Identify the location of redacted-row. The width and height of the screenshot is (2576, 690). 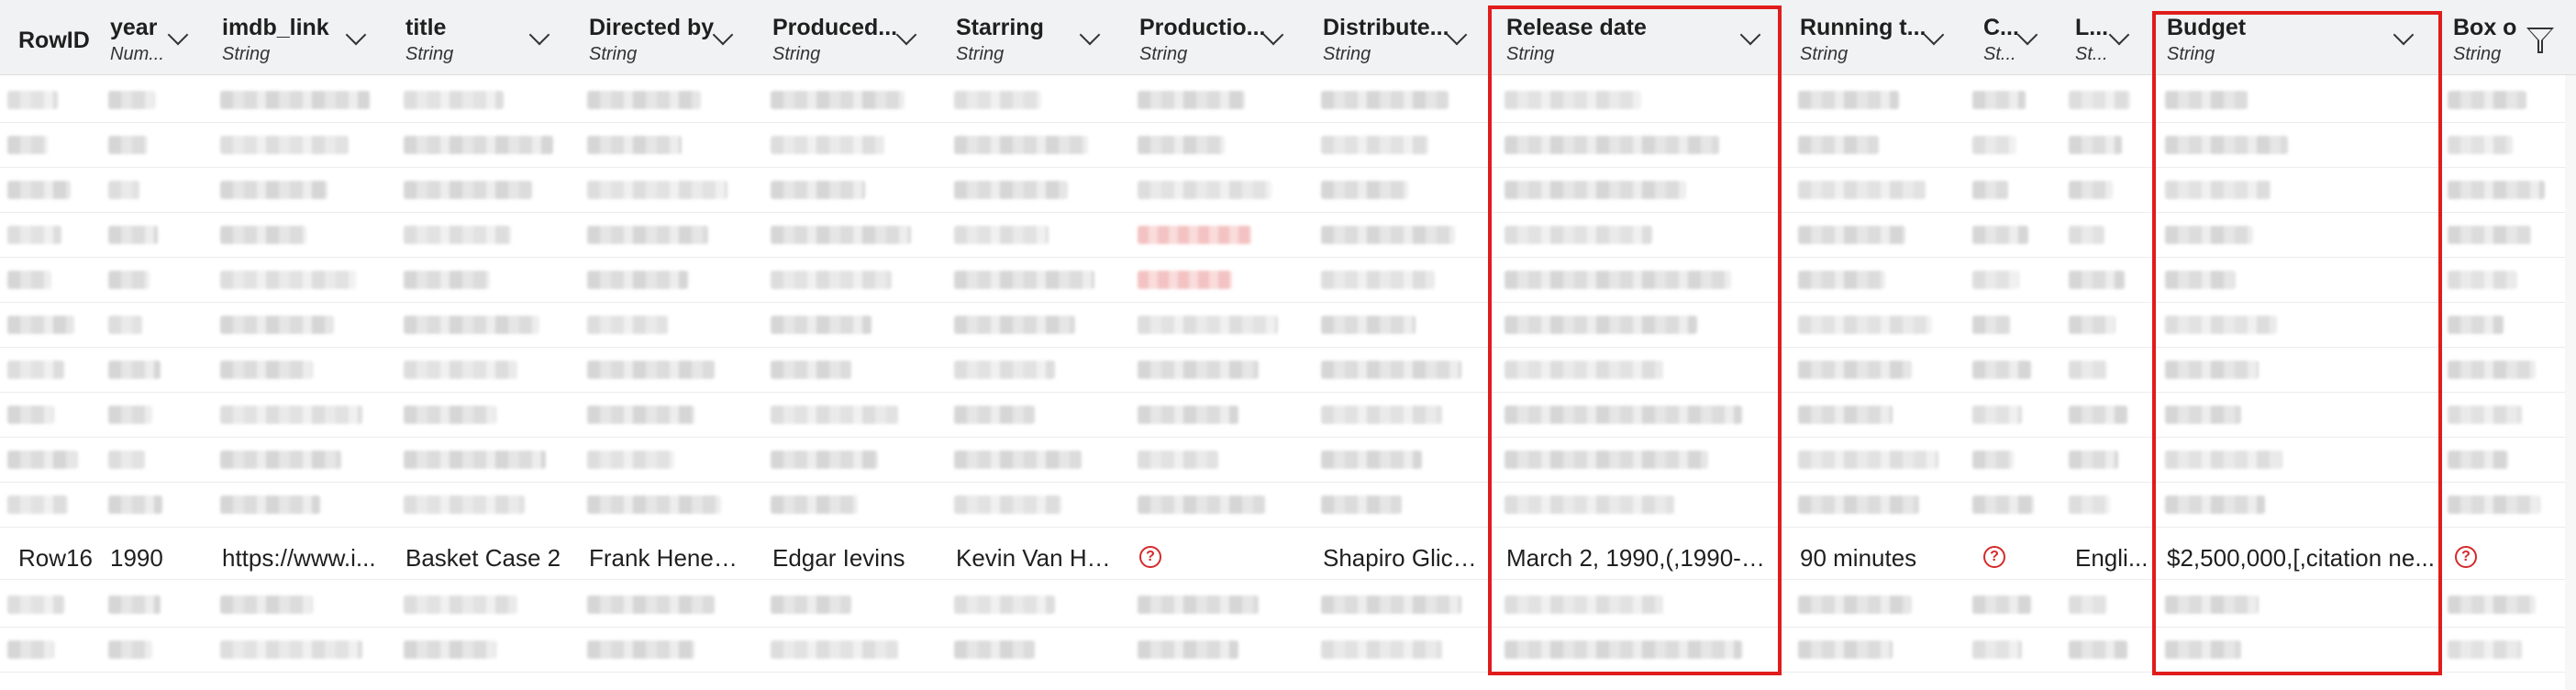
(1288, 505).